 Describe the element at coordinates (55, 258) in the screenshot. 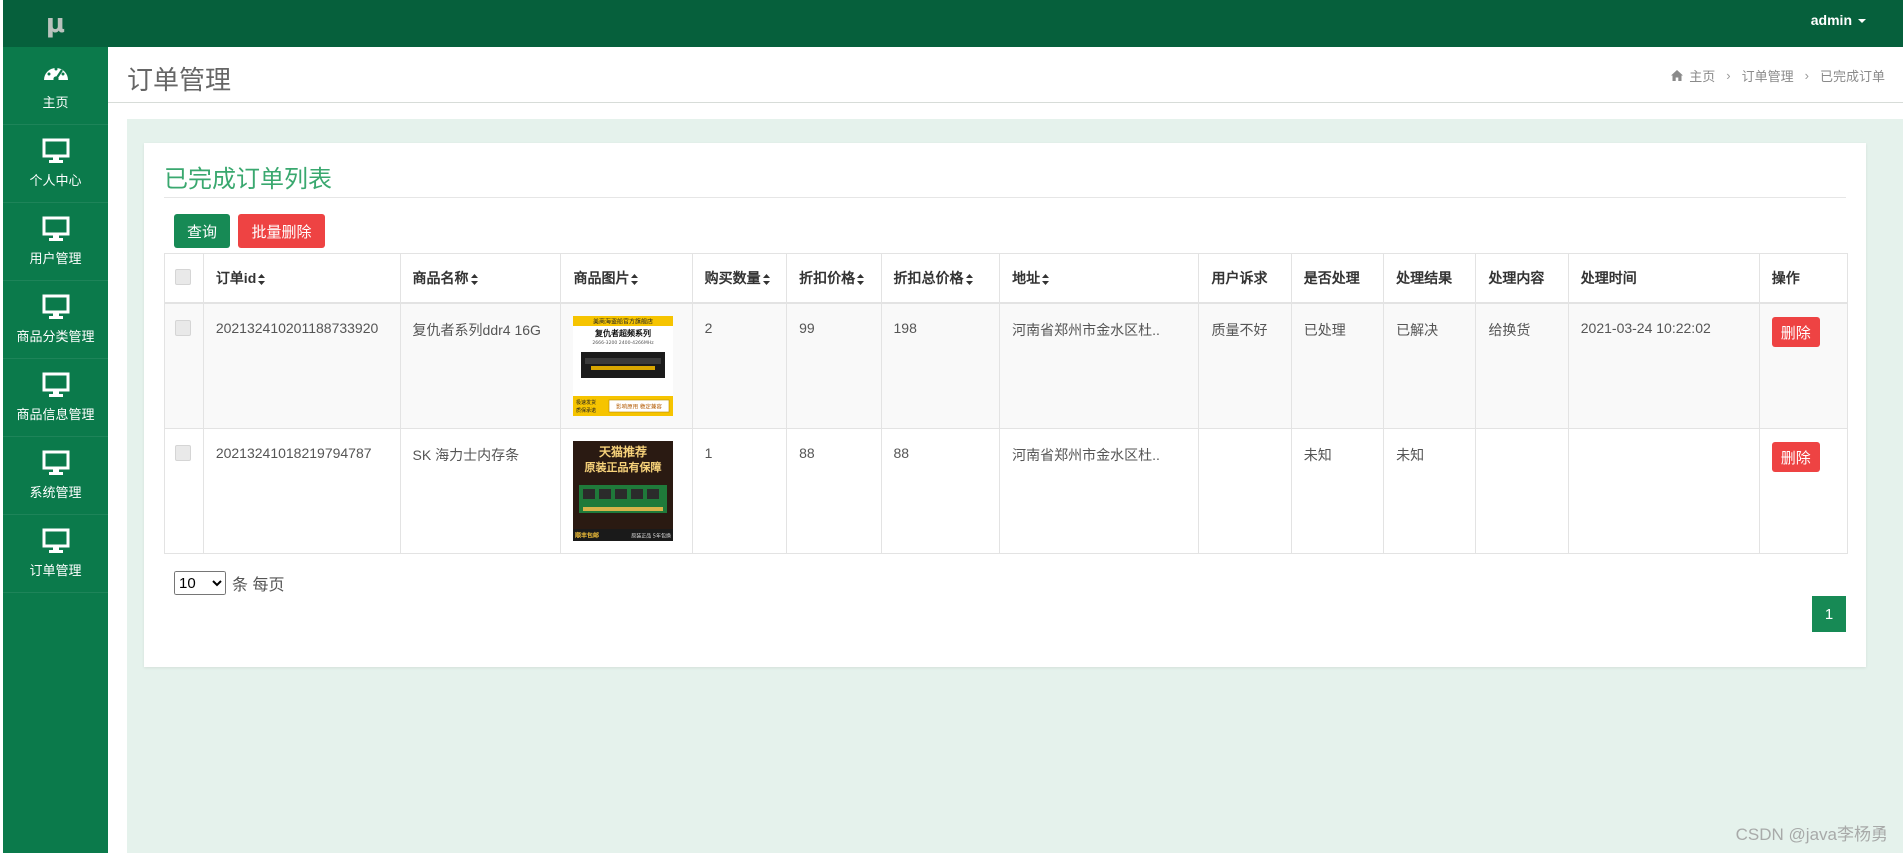

I see `sidebar-item-label: 用户管理` at that location.